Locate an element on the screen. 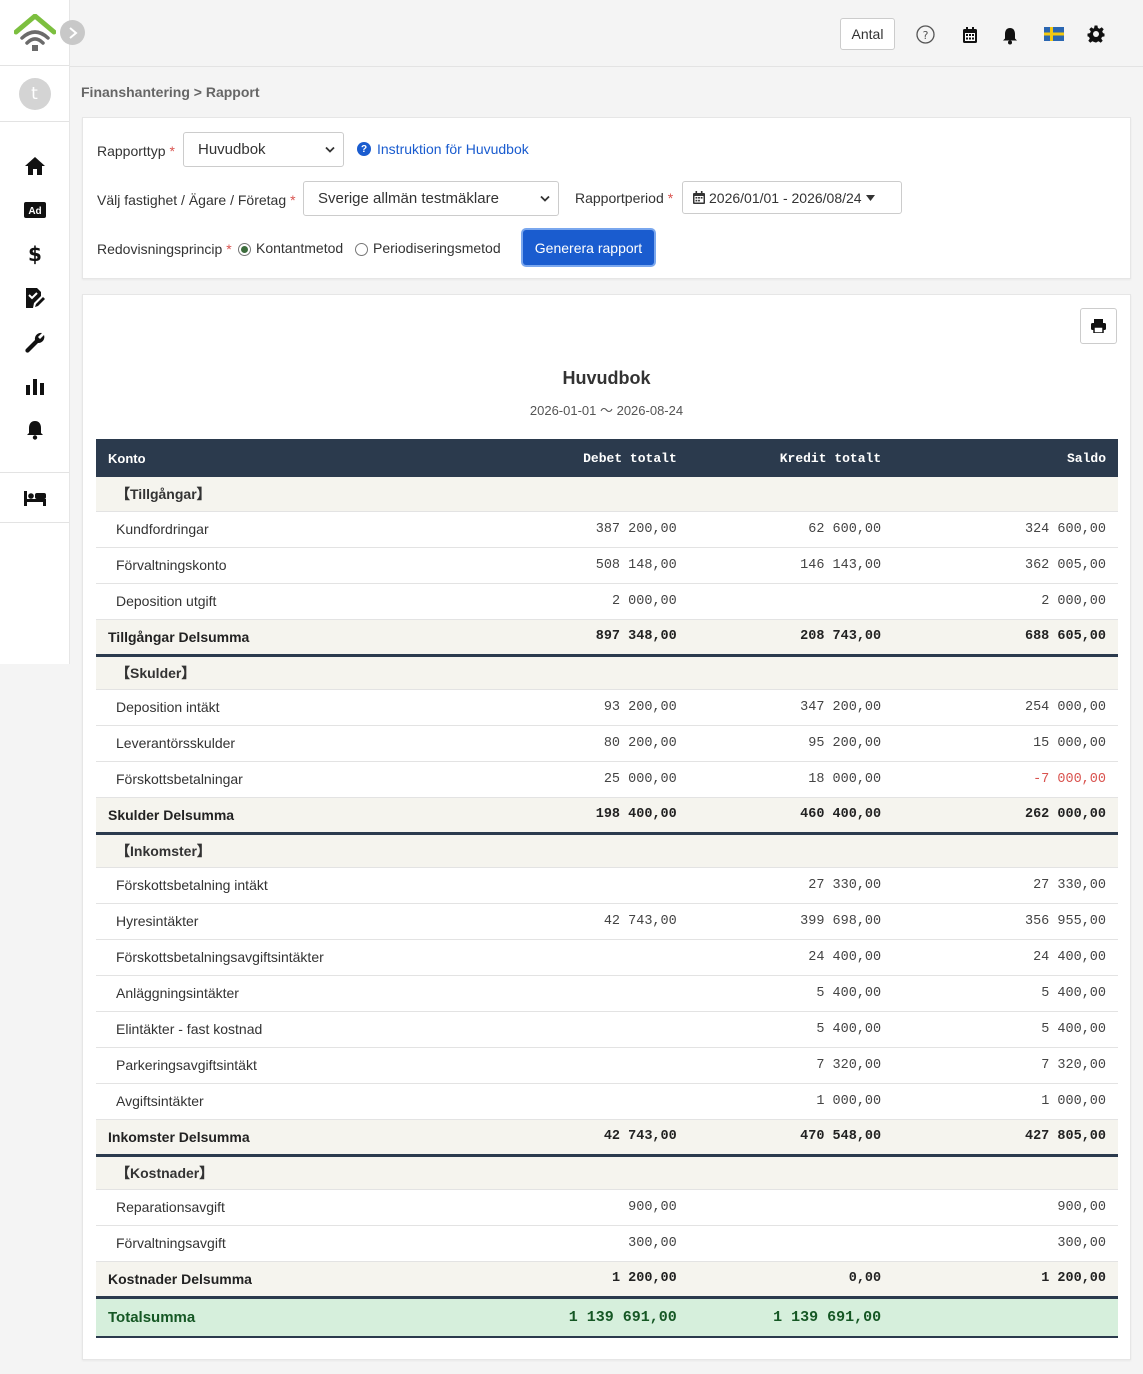 This screenshot has width=1143, height=1374. account-name: Förskottsbetalningsavgiftsintäkter is located at coordinates (290, 957).